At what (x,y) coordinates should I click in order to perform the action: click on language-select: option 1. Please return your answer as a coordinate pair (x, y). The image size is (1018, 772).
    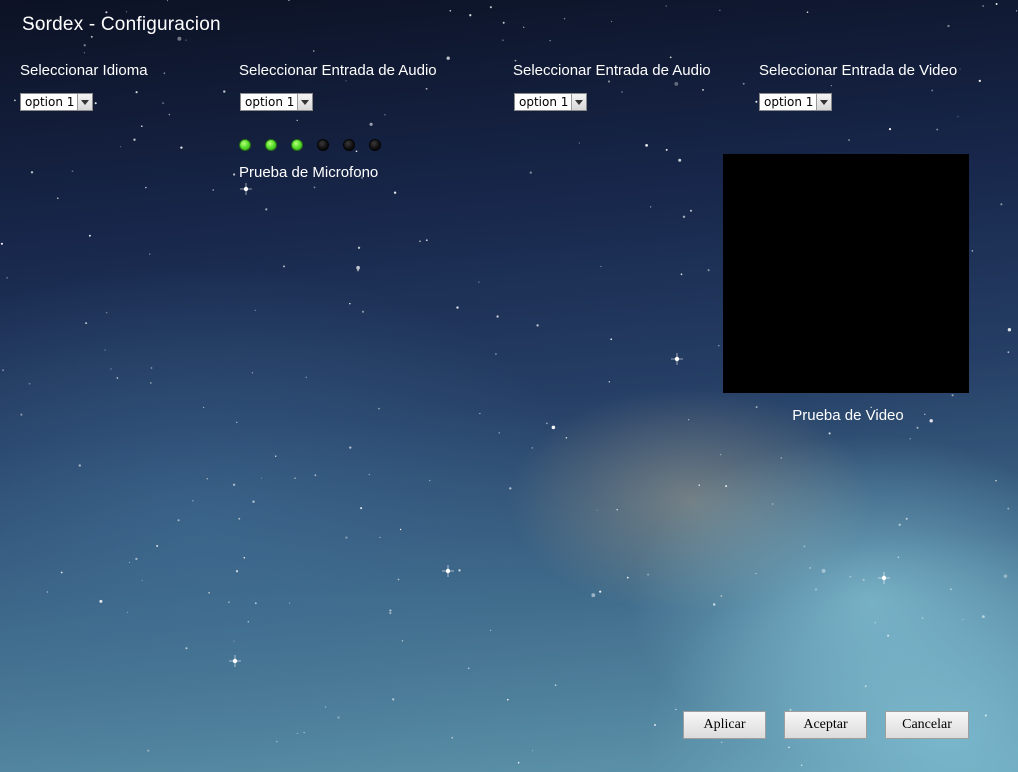
    Looking at the image, I should click on (57, 102).